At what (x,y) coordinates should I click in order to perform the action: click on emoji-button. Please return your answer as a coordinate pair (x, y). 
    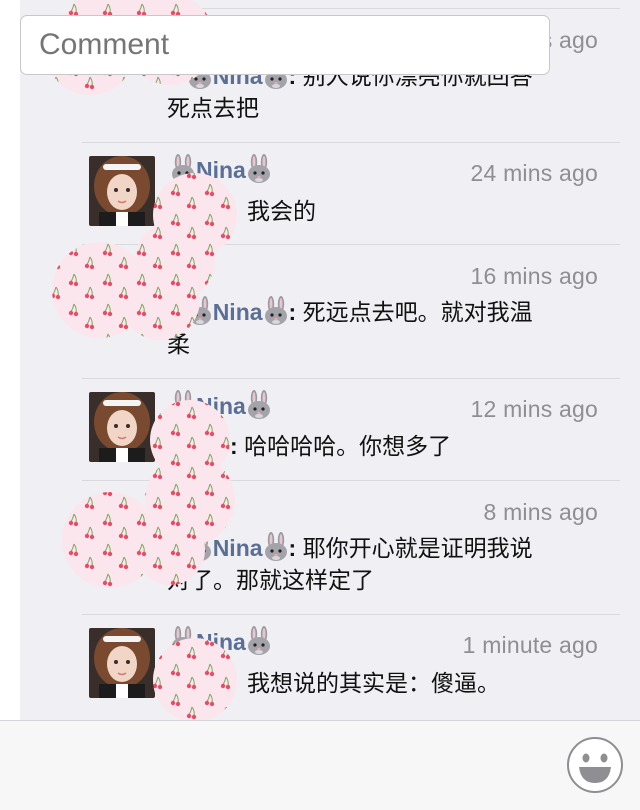
    Looking at the image, I should click on (595, 765).